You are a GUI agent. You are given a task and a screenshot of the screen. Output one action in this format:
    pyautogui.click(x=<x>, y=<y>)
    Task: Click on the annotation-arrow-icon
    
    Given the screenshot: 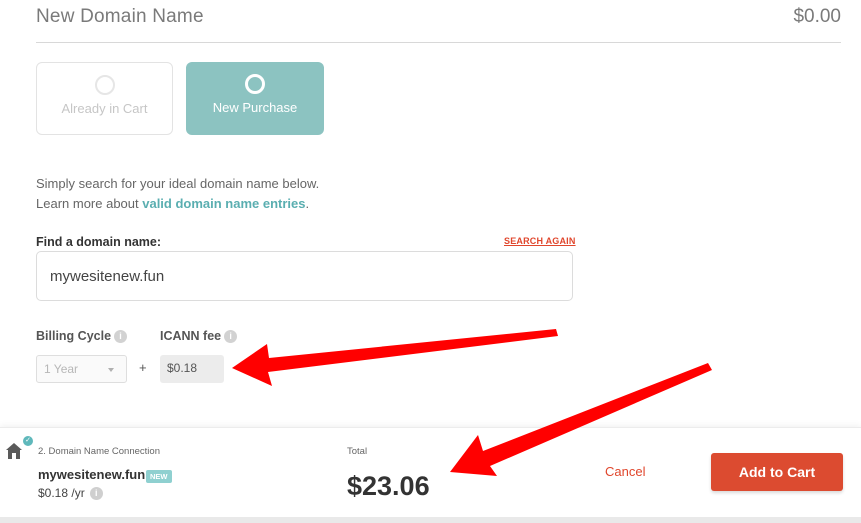 What is the action you would take?
    pyautogui.click(x=395, y=357)
    